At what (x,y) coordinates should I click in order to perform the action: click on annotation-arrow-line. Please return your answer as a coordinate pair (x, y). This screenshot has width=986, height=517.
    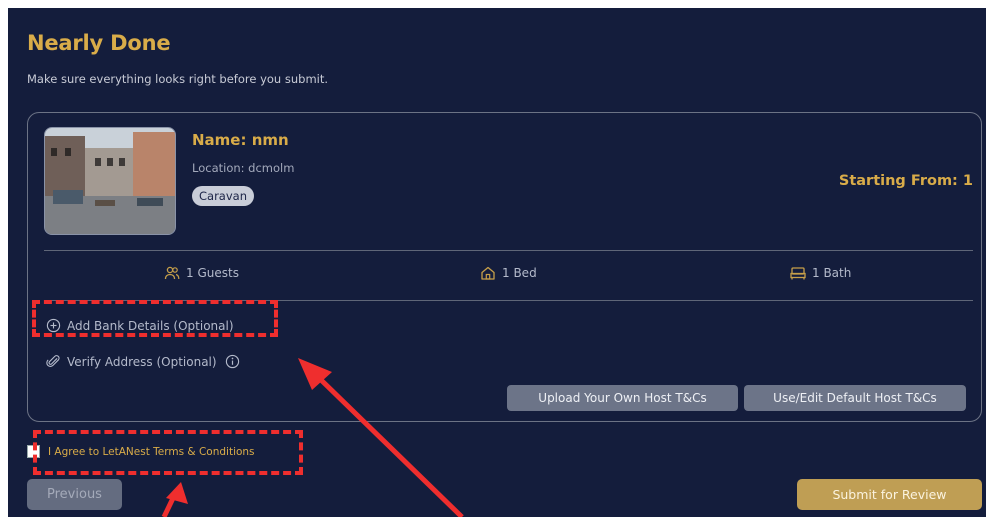
    Looking at the image, I should click on (390, 446).